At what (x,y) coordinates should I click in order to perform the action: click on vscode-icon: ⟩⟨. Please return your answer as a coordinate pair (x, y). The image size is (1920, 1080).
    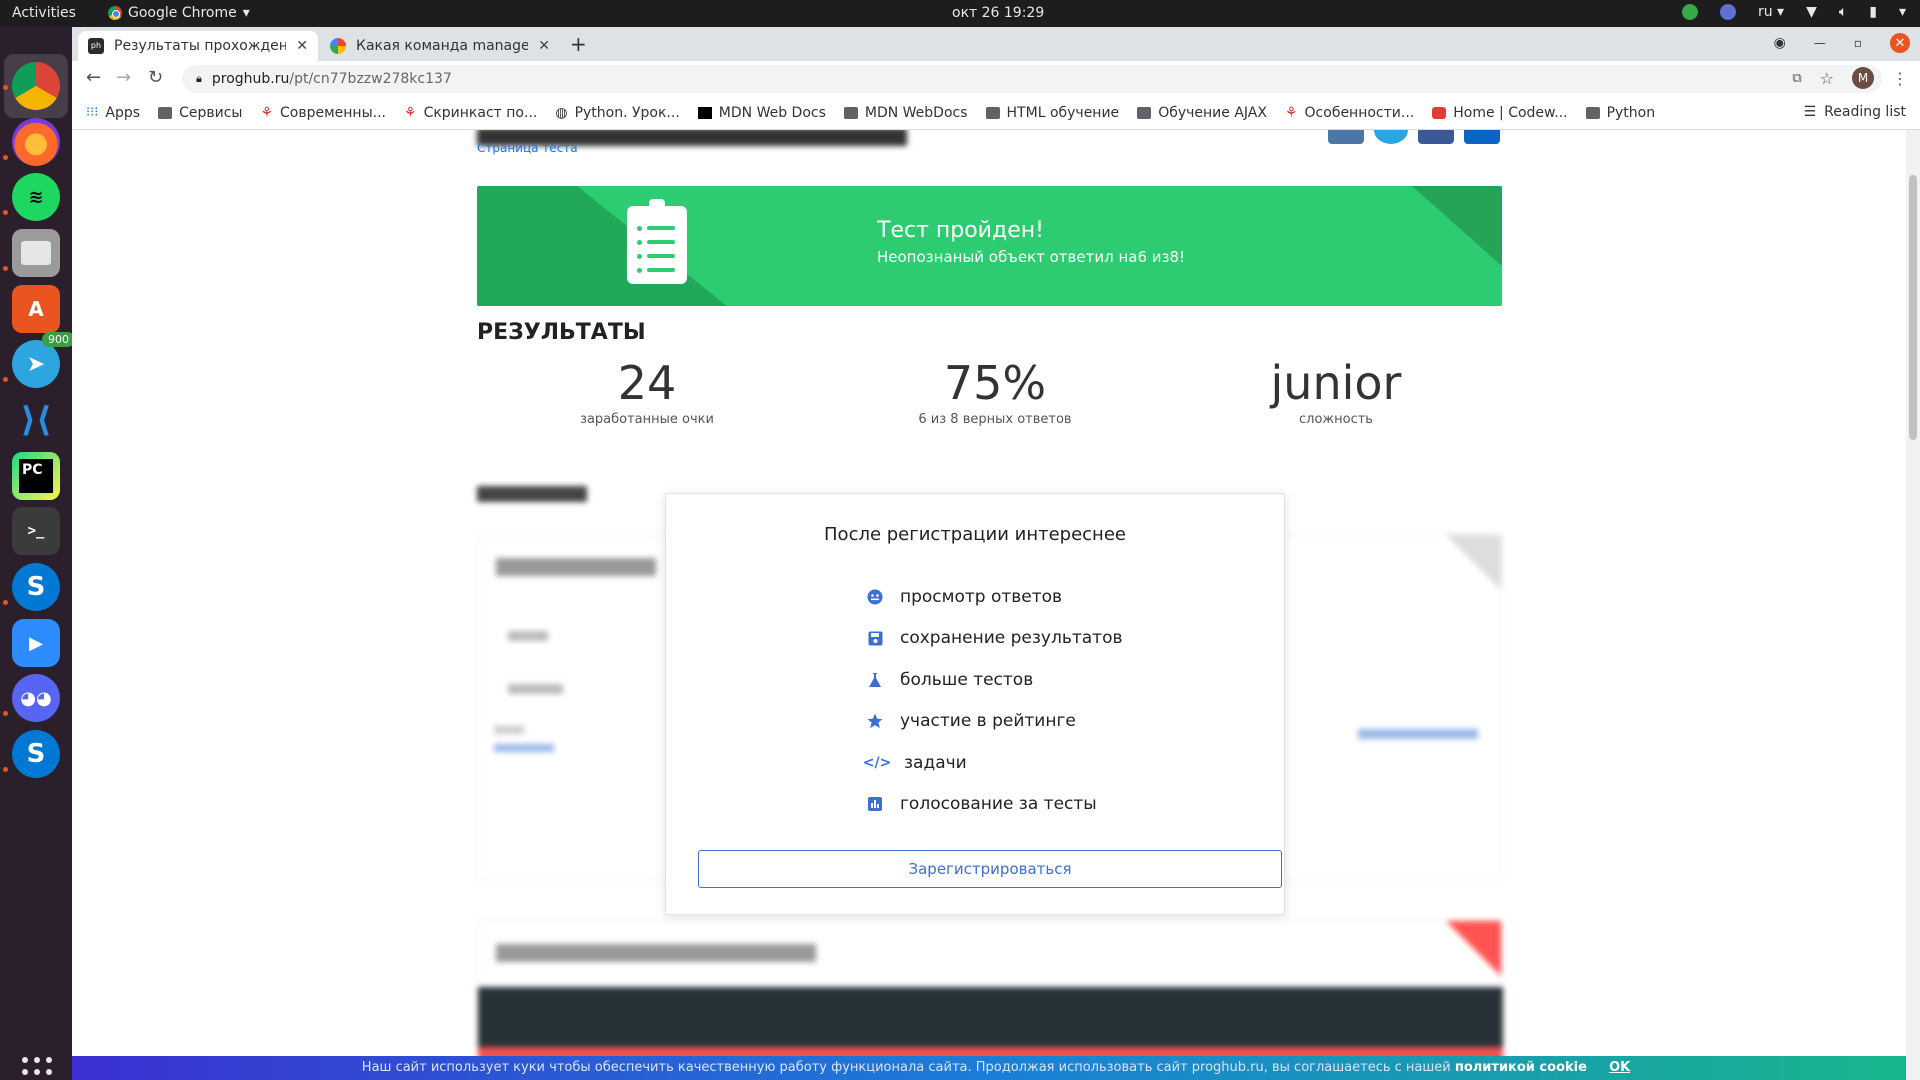
    Looking at the image, I should click on (36, 420).